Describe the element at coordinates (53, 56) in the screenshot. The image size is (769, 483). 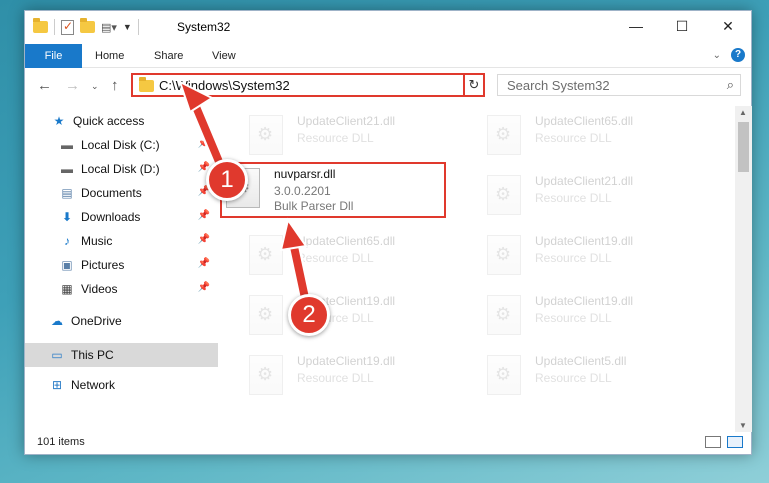
I see `tab-file: File` at that location.